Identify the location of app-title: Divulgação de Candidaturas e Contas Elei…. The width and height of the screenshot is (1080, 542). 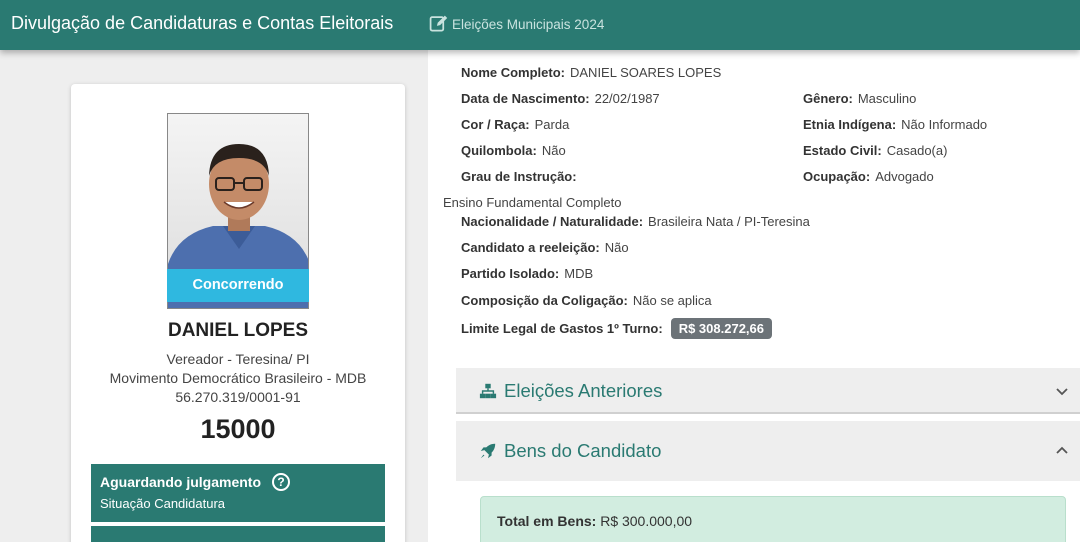
(202, 23).